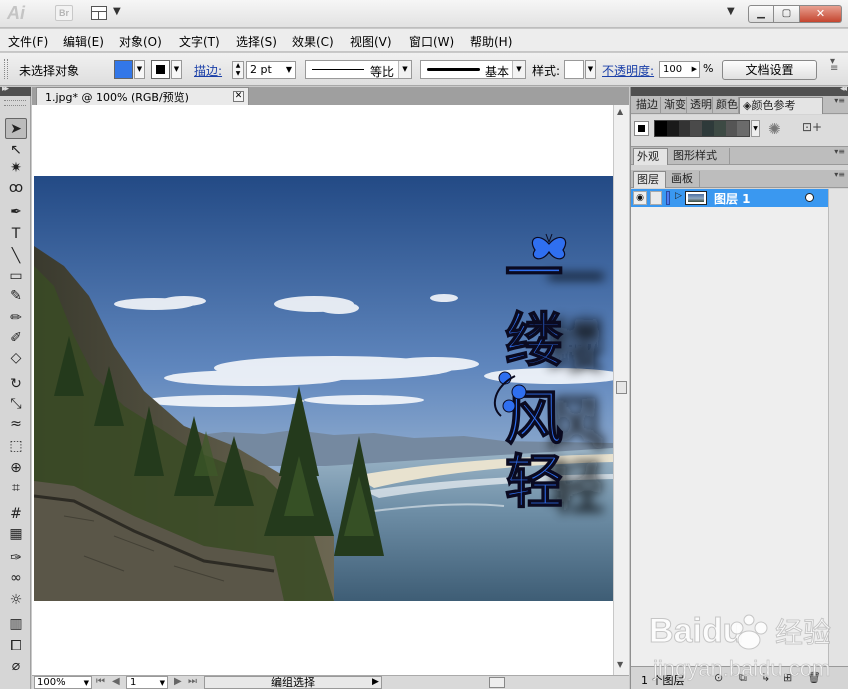 The width and height of the screenshot is (848, 689). What do you see at coordinates (761, 14) in the screenshot?
I see `minimize-button: ▁` at bounding box center [761, 14].